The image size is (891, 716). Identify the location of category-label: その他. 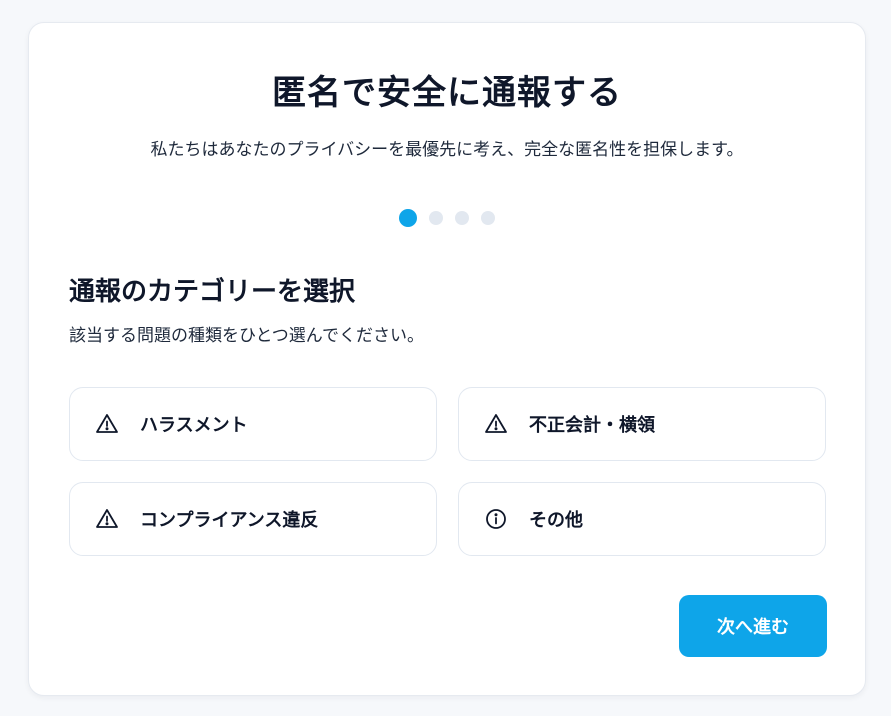
(556, 520).